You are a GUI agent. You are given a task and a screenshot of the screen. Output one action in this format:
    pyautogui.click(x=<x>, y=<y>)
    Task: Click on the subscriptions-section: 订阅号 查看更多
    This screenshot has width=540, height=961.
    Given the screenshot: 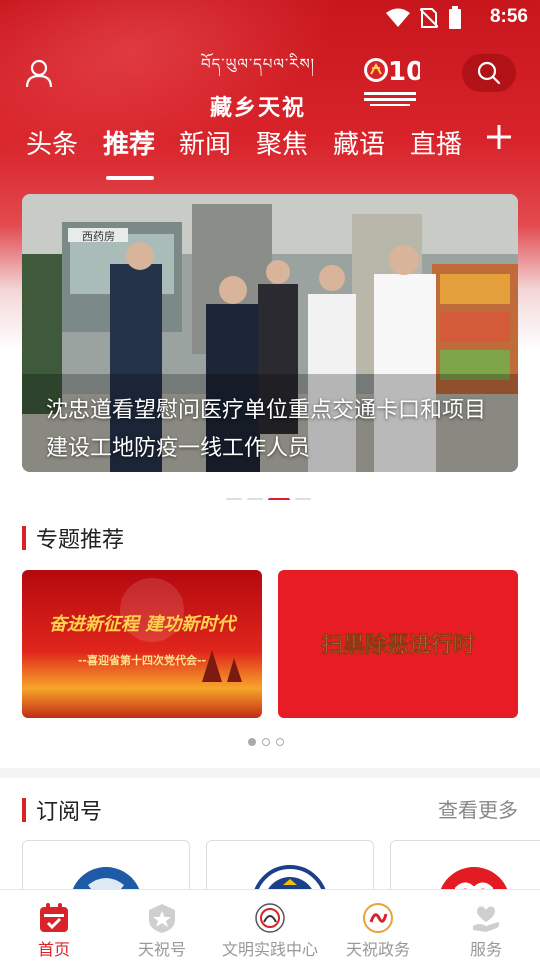 What is the action you would take?
    pyautogui.click(x=270, y=845)
    